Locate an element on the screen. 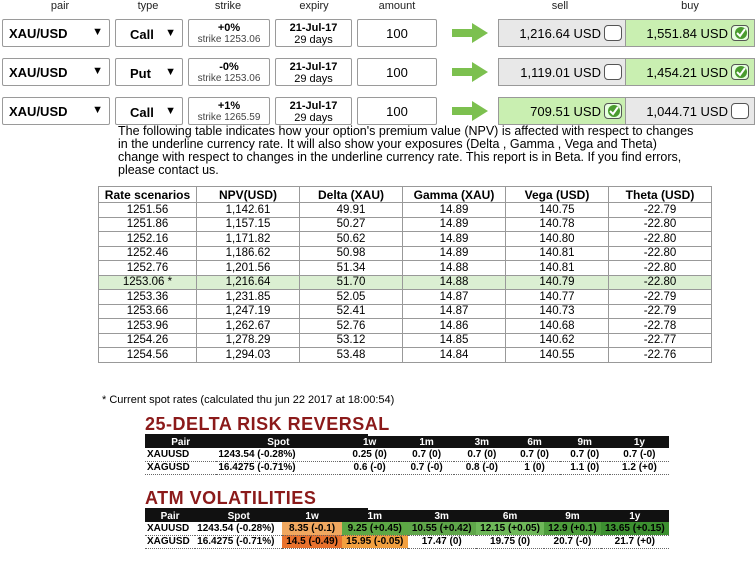 This screenshot has height=564, width=756. strike-input: -0% strike 1253.06 is located at coordinates (229, 72).